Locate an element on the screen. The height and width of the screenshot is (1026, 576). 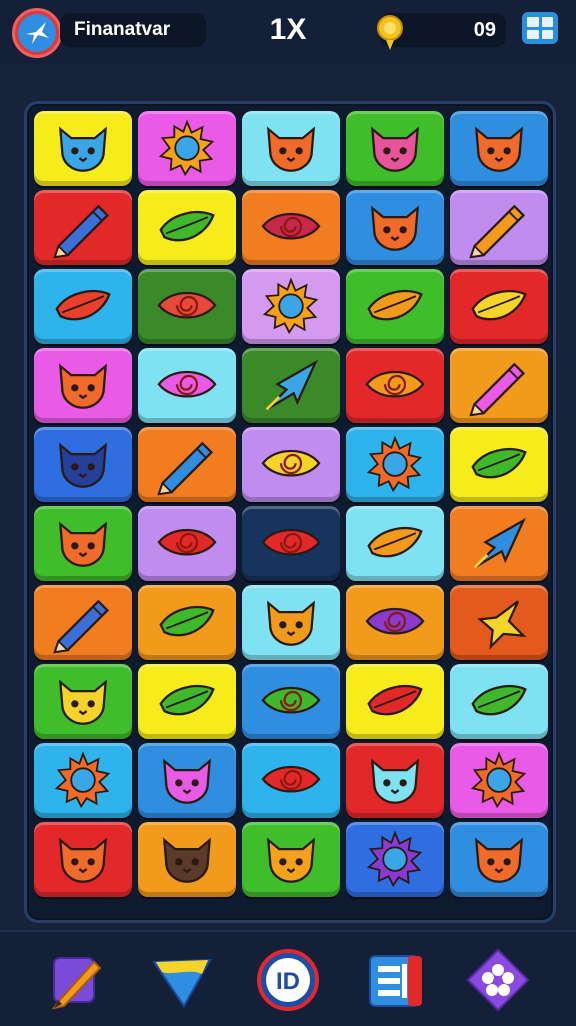
badge-label: ID is located at coordinates (288, 981).